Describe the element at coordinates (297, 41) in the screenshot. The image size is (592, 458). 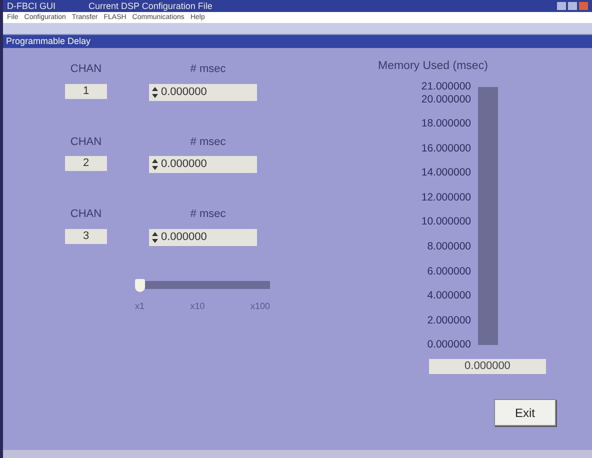
I see `panel-title: Programmable Delay` at that location.